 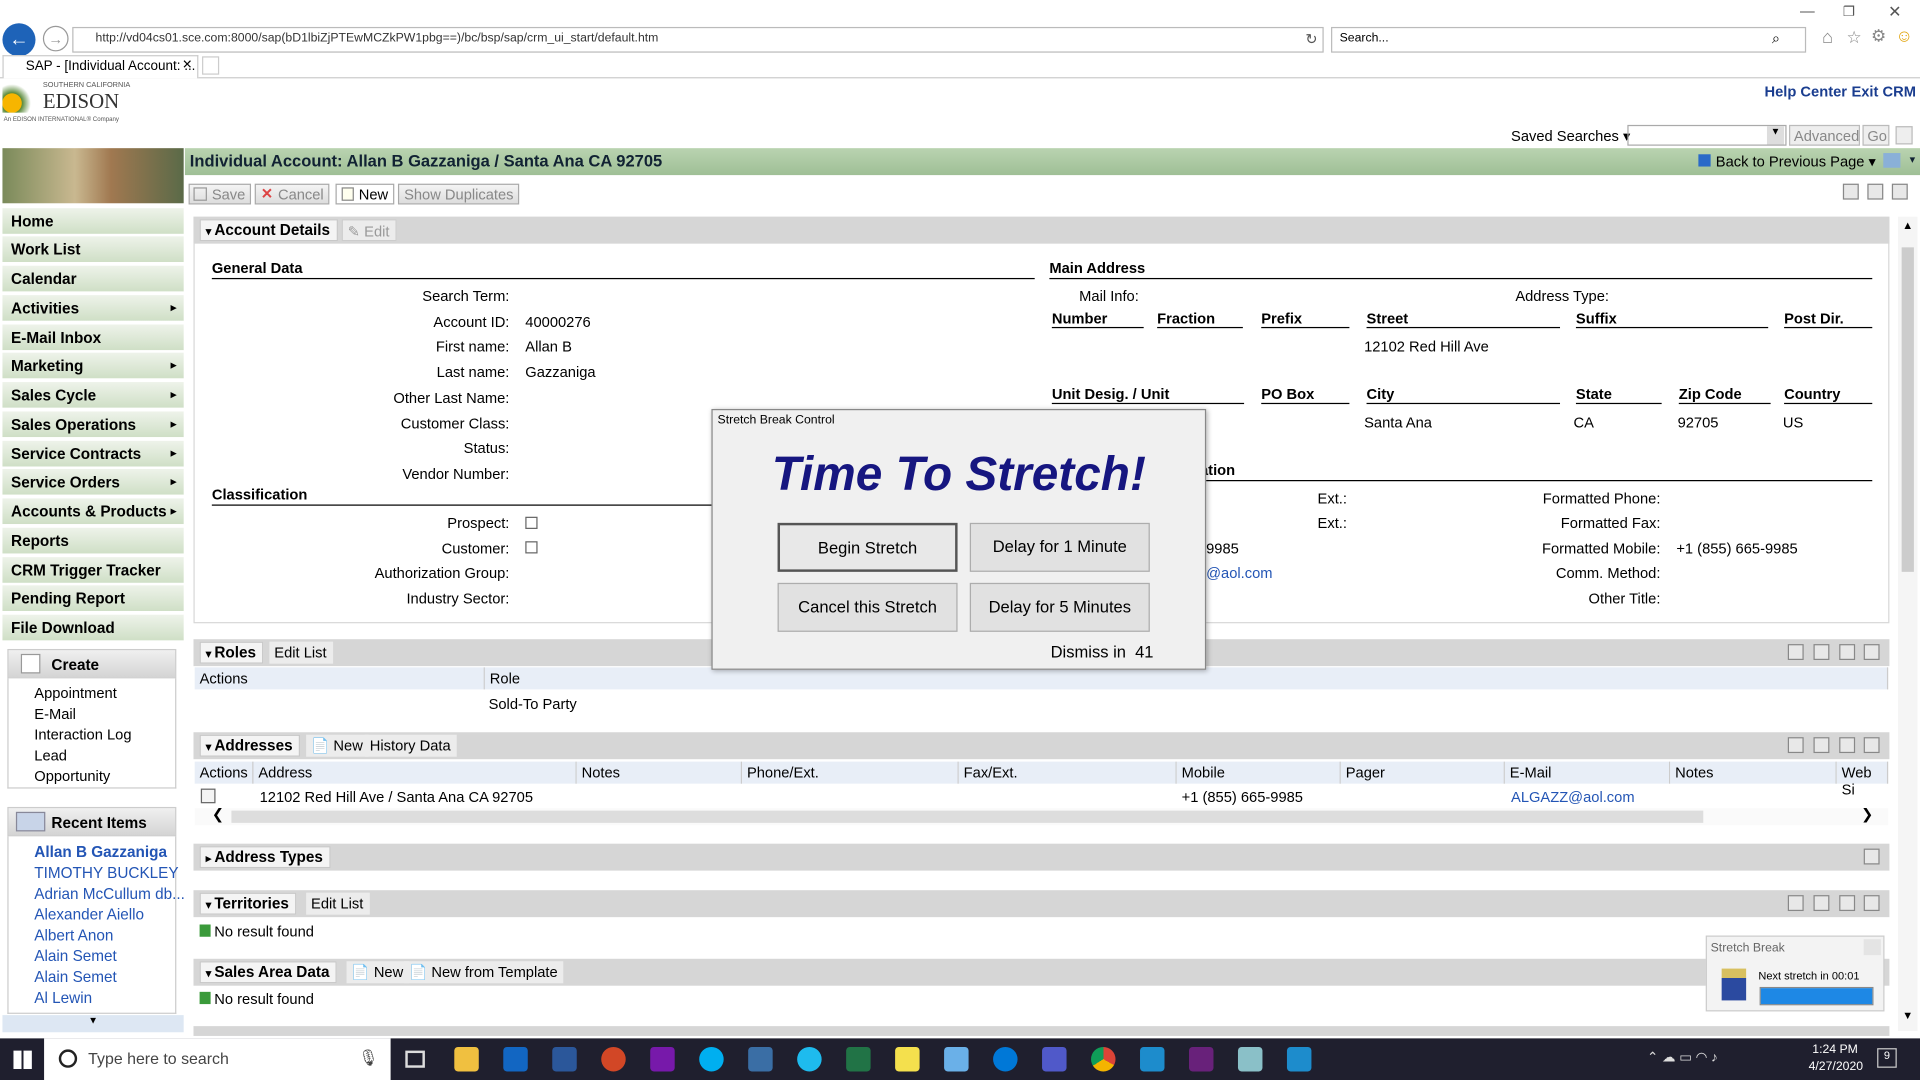 What do you see at coordinates (1707, 135) in the screenshot?
I see `saved-searches-select: ▼` at bounding box center [1707, 135].